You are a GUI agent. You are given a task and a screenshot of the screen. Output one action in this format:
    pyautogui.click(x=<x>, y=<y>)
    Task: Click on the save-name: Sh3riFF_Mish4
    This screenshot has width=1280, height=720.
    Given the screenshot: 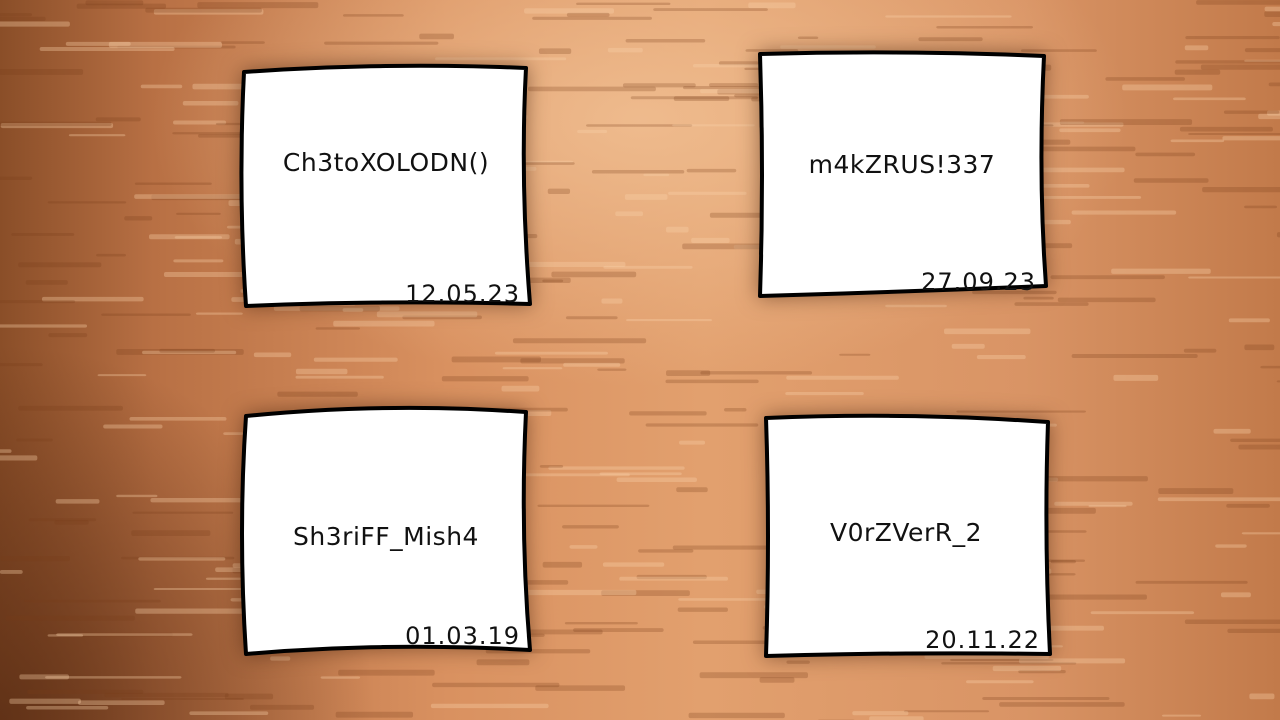 What is the action you would take?
    pyautogui.click(x=386, y=536)
    